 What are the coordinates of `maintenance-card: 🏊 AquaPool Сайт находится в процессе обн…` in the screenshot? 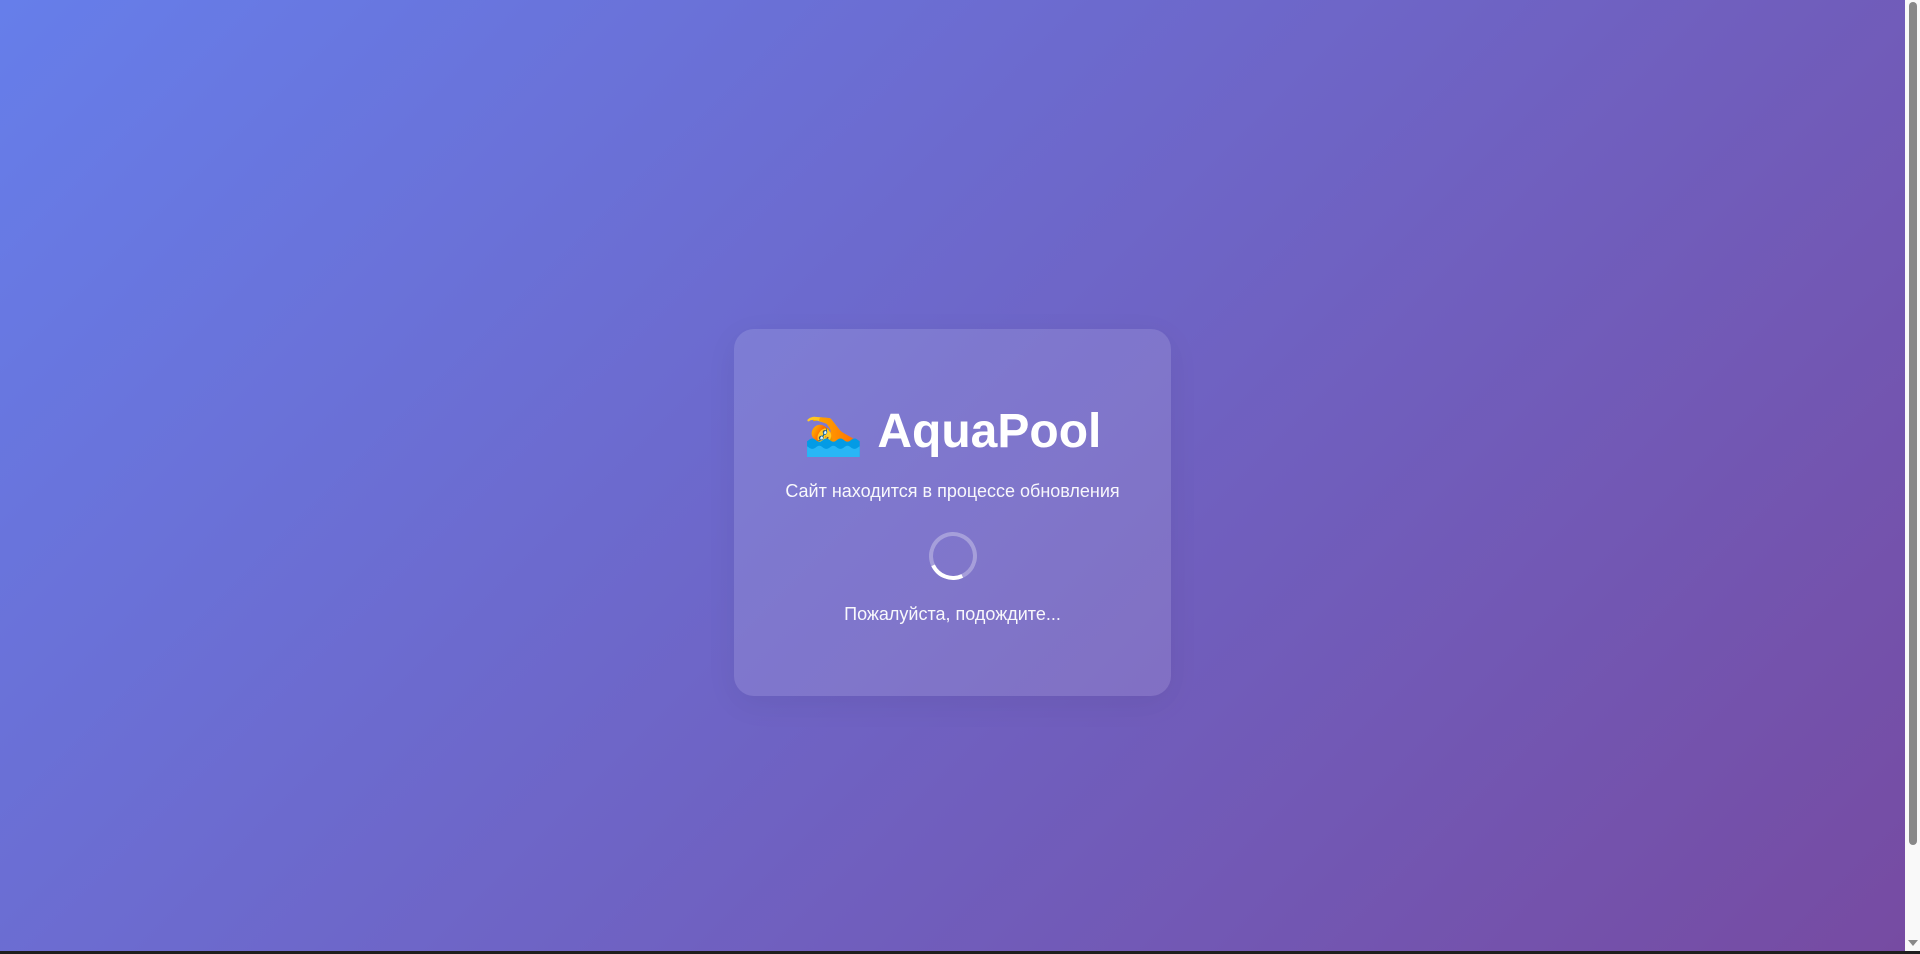 It's located at (952, 512).